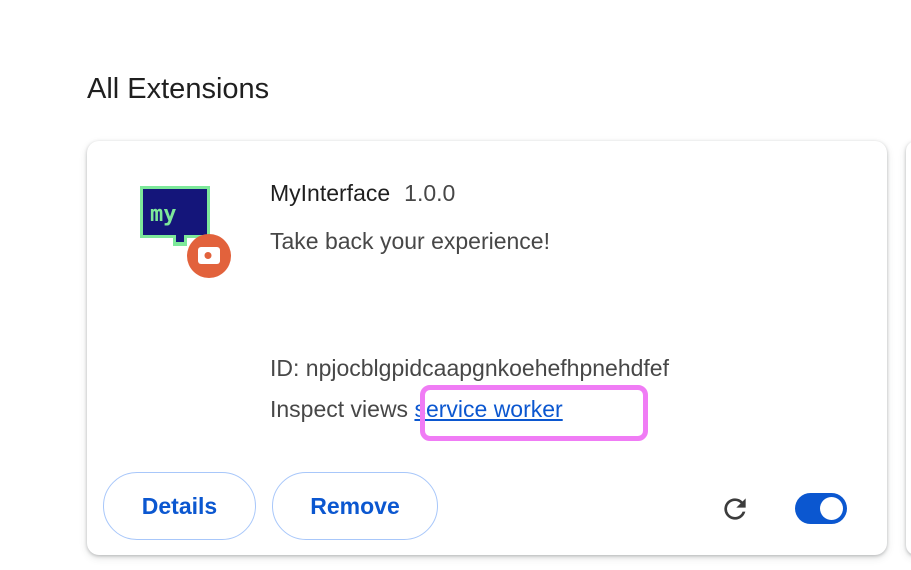  What do you see at coordinates (330, 193) in the screenshot?
I see `extension-name: MyInterface` at bounding box center [330, 193].